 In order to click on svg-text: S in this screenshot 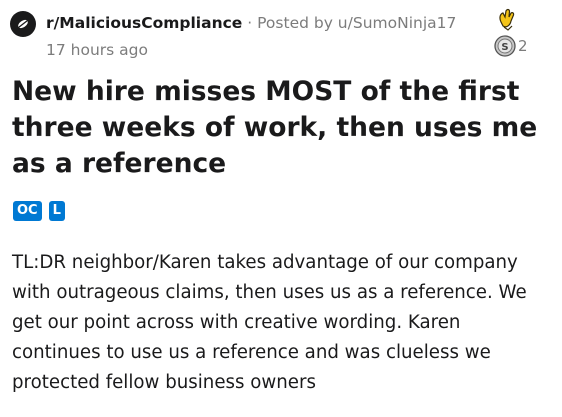, I will do `click(504, 47)`.